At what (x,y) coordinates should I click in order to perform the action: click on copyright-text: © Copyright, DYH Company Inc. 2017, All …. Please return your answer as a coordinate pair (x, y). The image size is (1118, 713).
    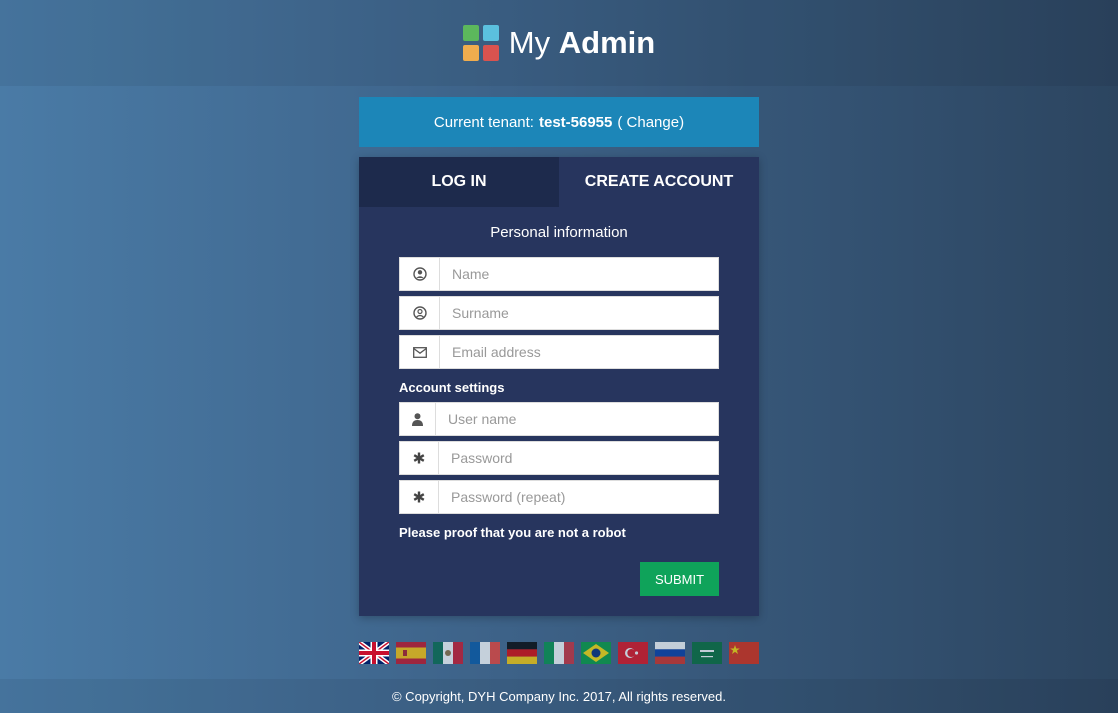
    Looking at the image, I should click on (558, 696).